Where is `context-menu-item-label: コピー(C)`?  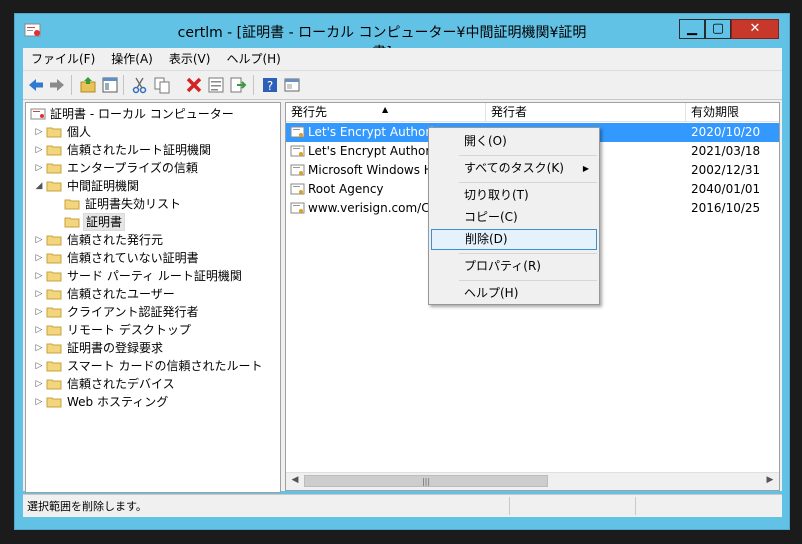 context-menu-item-label: コピー(C) is located at coordinates (491, 217).